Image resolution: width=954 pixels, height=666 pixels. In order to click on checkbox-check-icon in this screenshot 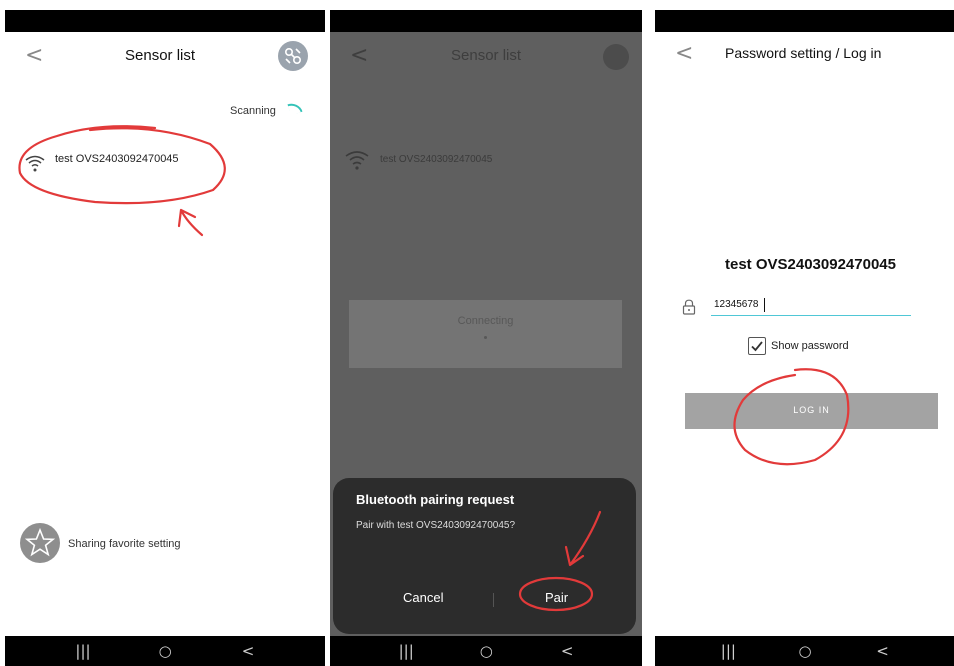, I will do `click(757, 346)`.